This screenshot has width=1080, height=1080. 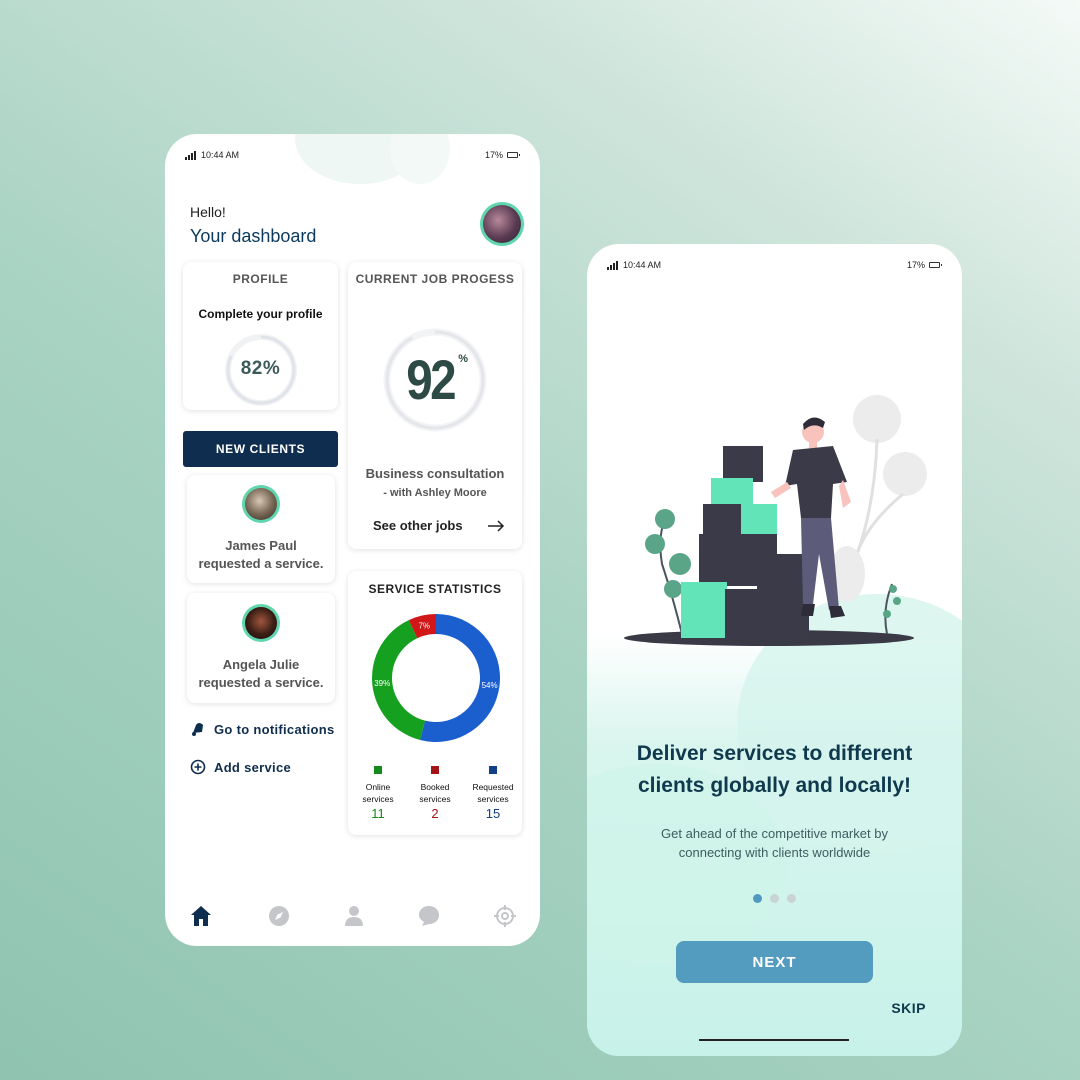 What do you see at coordinates (260, 279) in the screenshot?
I see `profile-card-title: PROFILE` at bounding box center [260, 279].